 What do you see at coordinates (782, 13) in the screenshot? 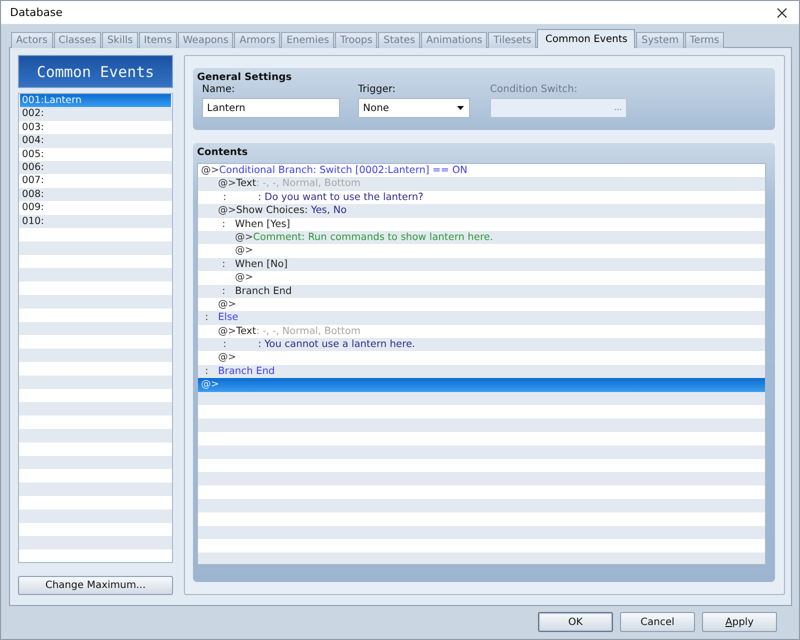
I see `close-icon` at bounding box center [782, 13].